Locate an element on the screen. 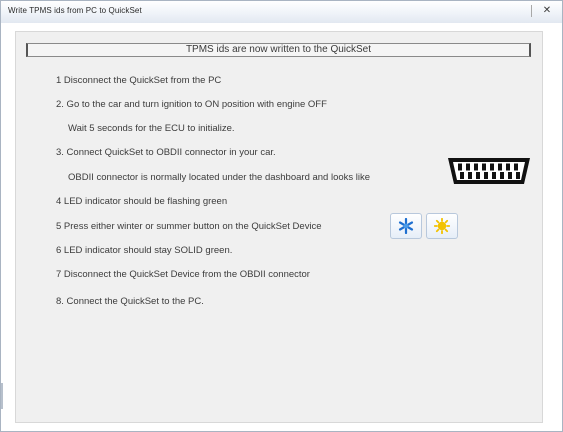  window-edge-mark is located at coordinates (2, 396).